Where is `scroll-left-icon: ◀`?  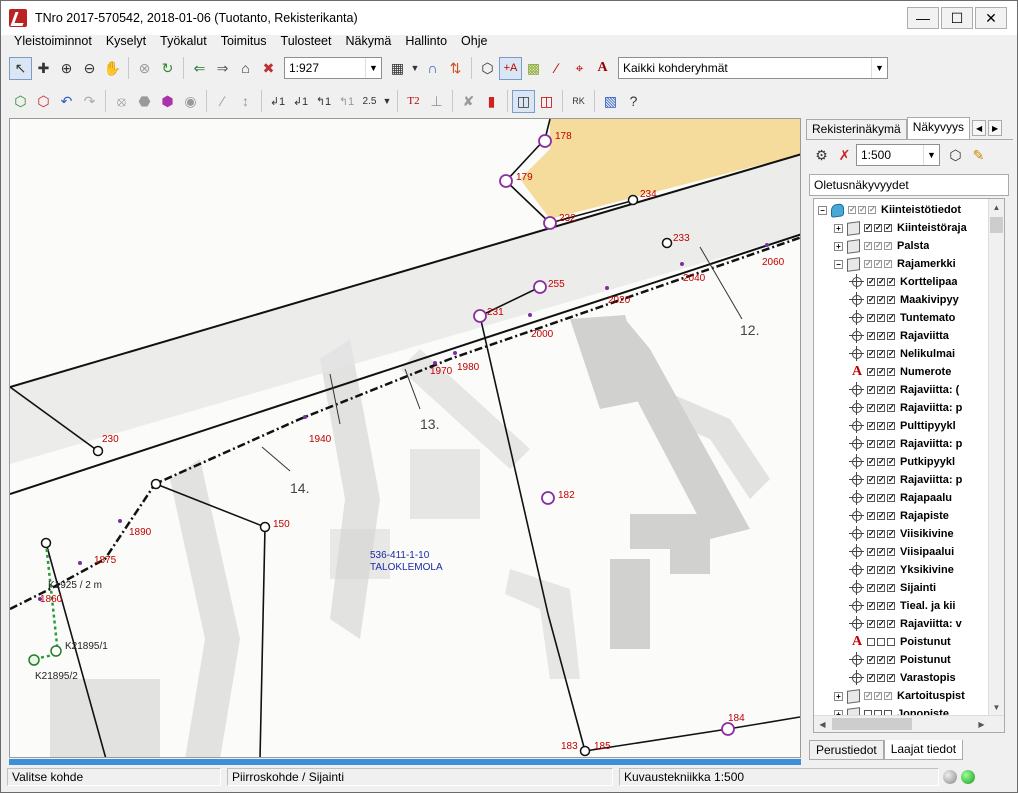
scroll-left-icon: ◀ is located at coordinates (822, 724).